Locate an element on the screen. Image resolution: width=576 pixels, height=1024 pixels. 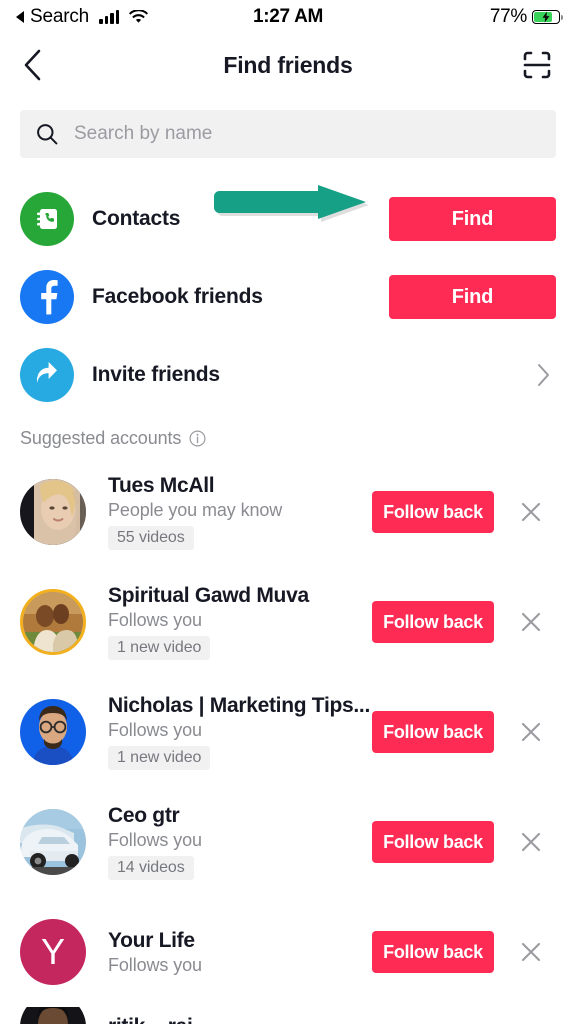
page-title: Find friends is located at coordinates (288, 64).